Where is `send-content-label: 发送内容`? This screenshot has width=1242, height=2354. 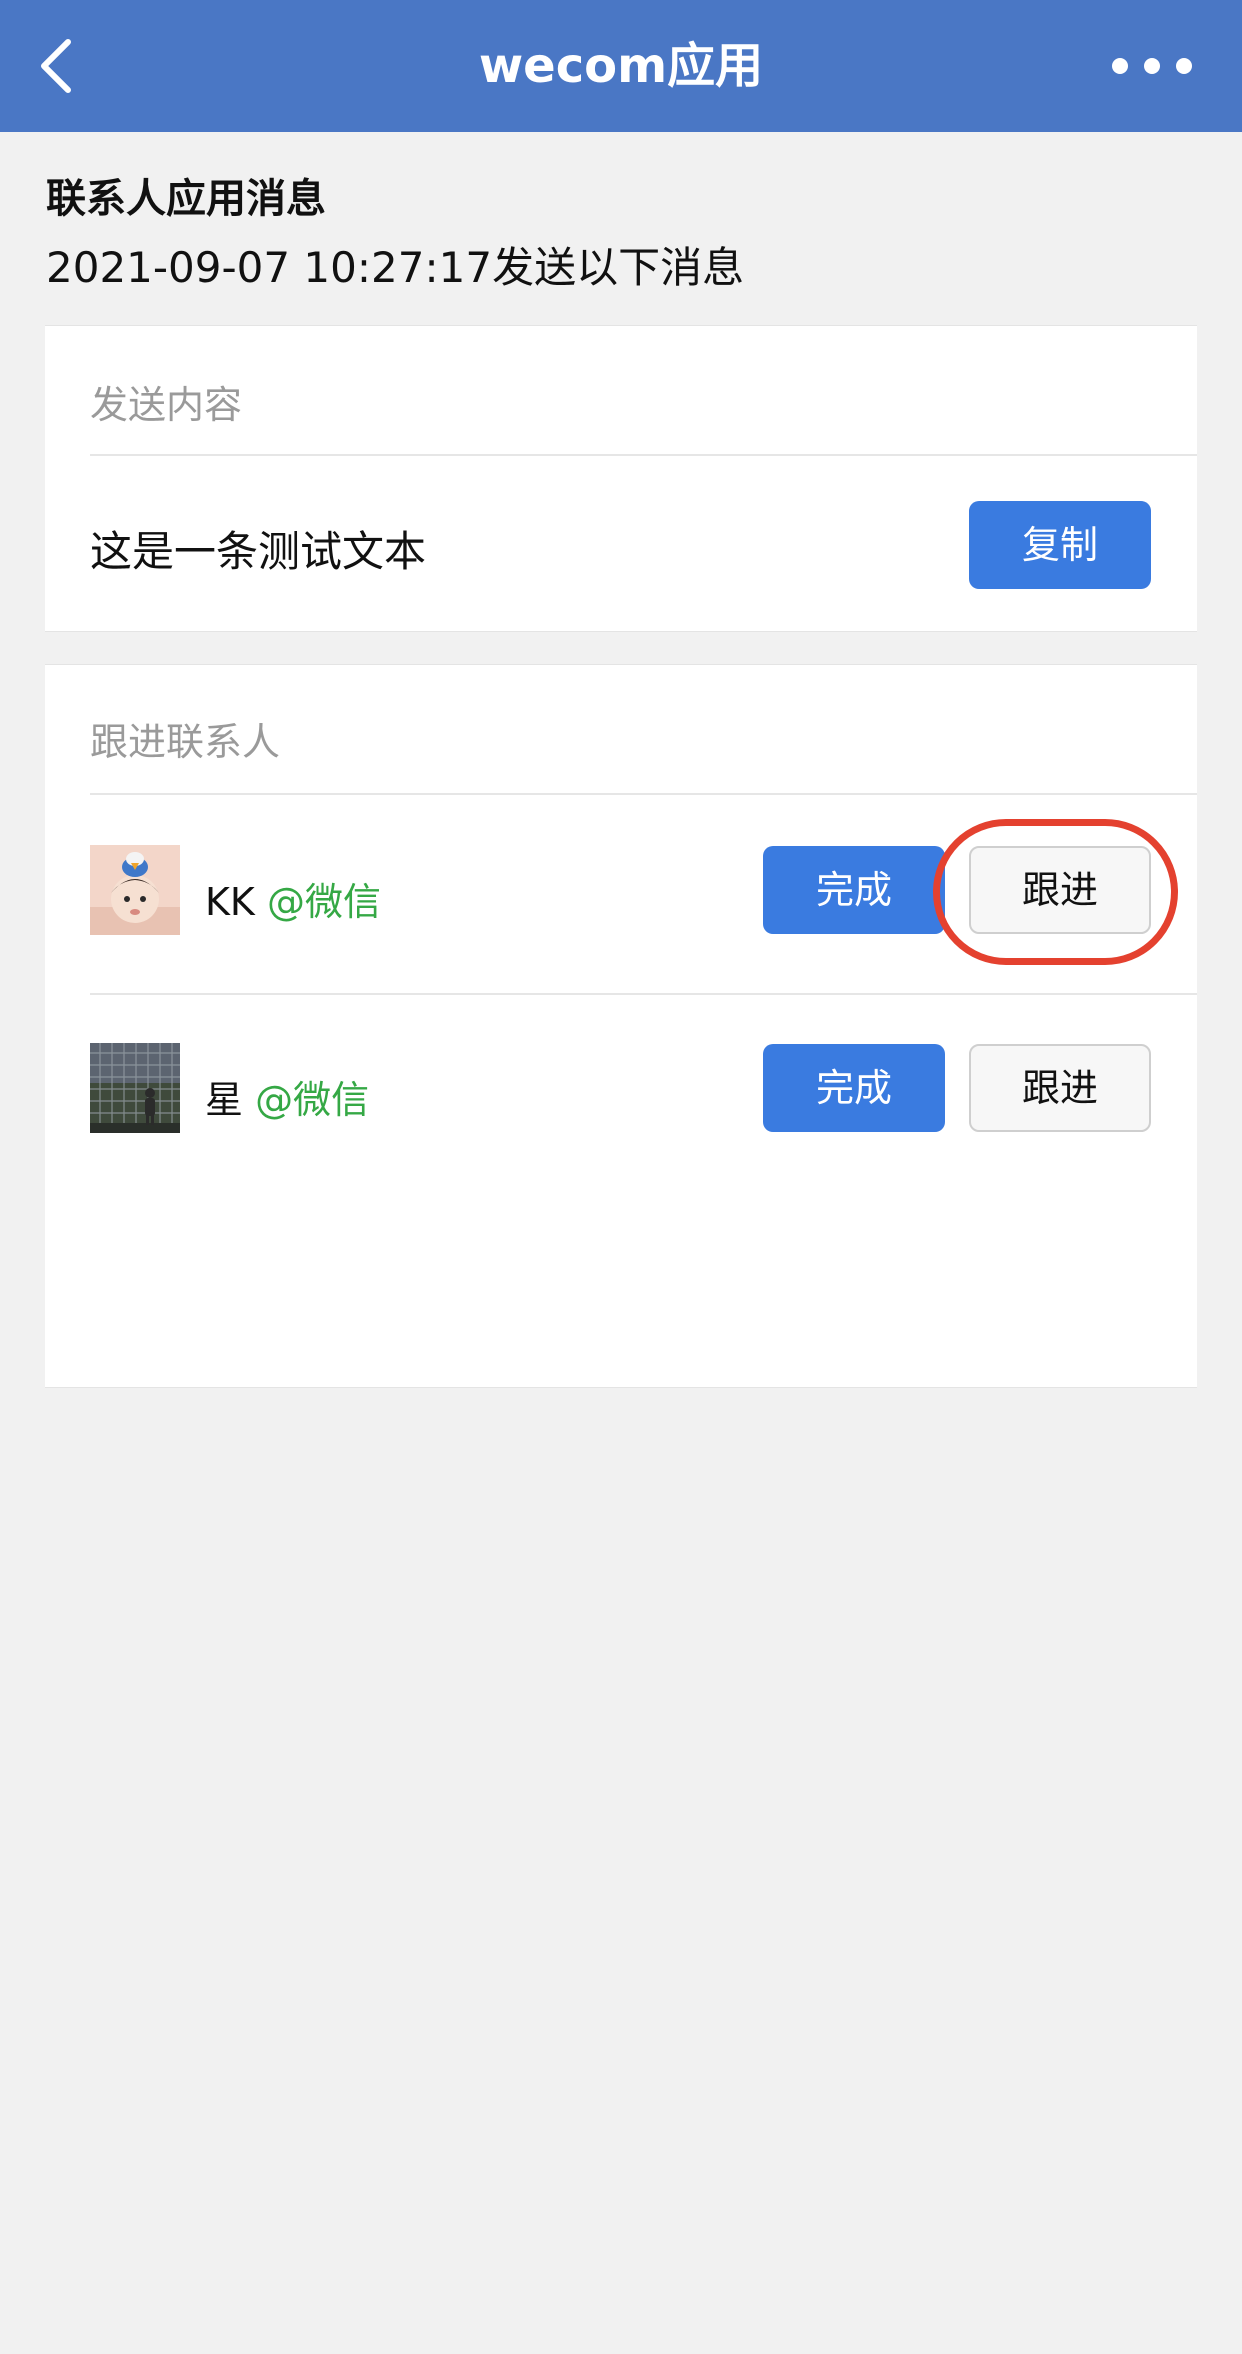 send-content-label: 发送内容 is located at coordinates (166, 405).